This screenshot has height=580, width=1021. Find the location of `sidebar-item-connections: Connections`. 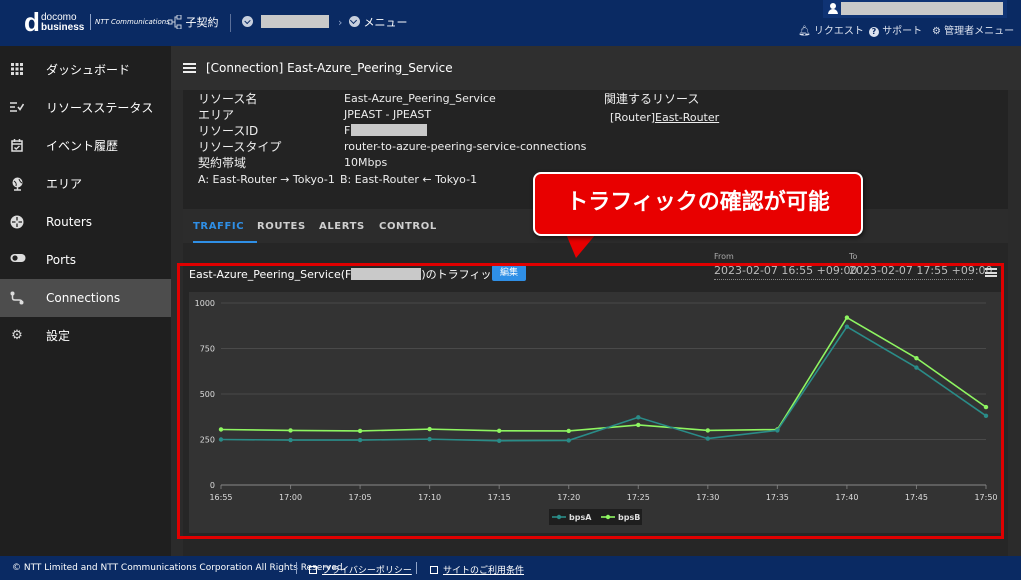

sidebar-item-connections: Connections is located at coordinates (85, 298).